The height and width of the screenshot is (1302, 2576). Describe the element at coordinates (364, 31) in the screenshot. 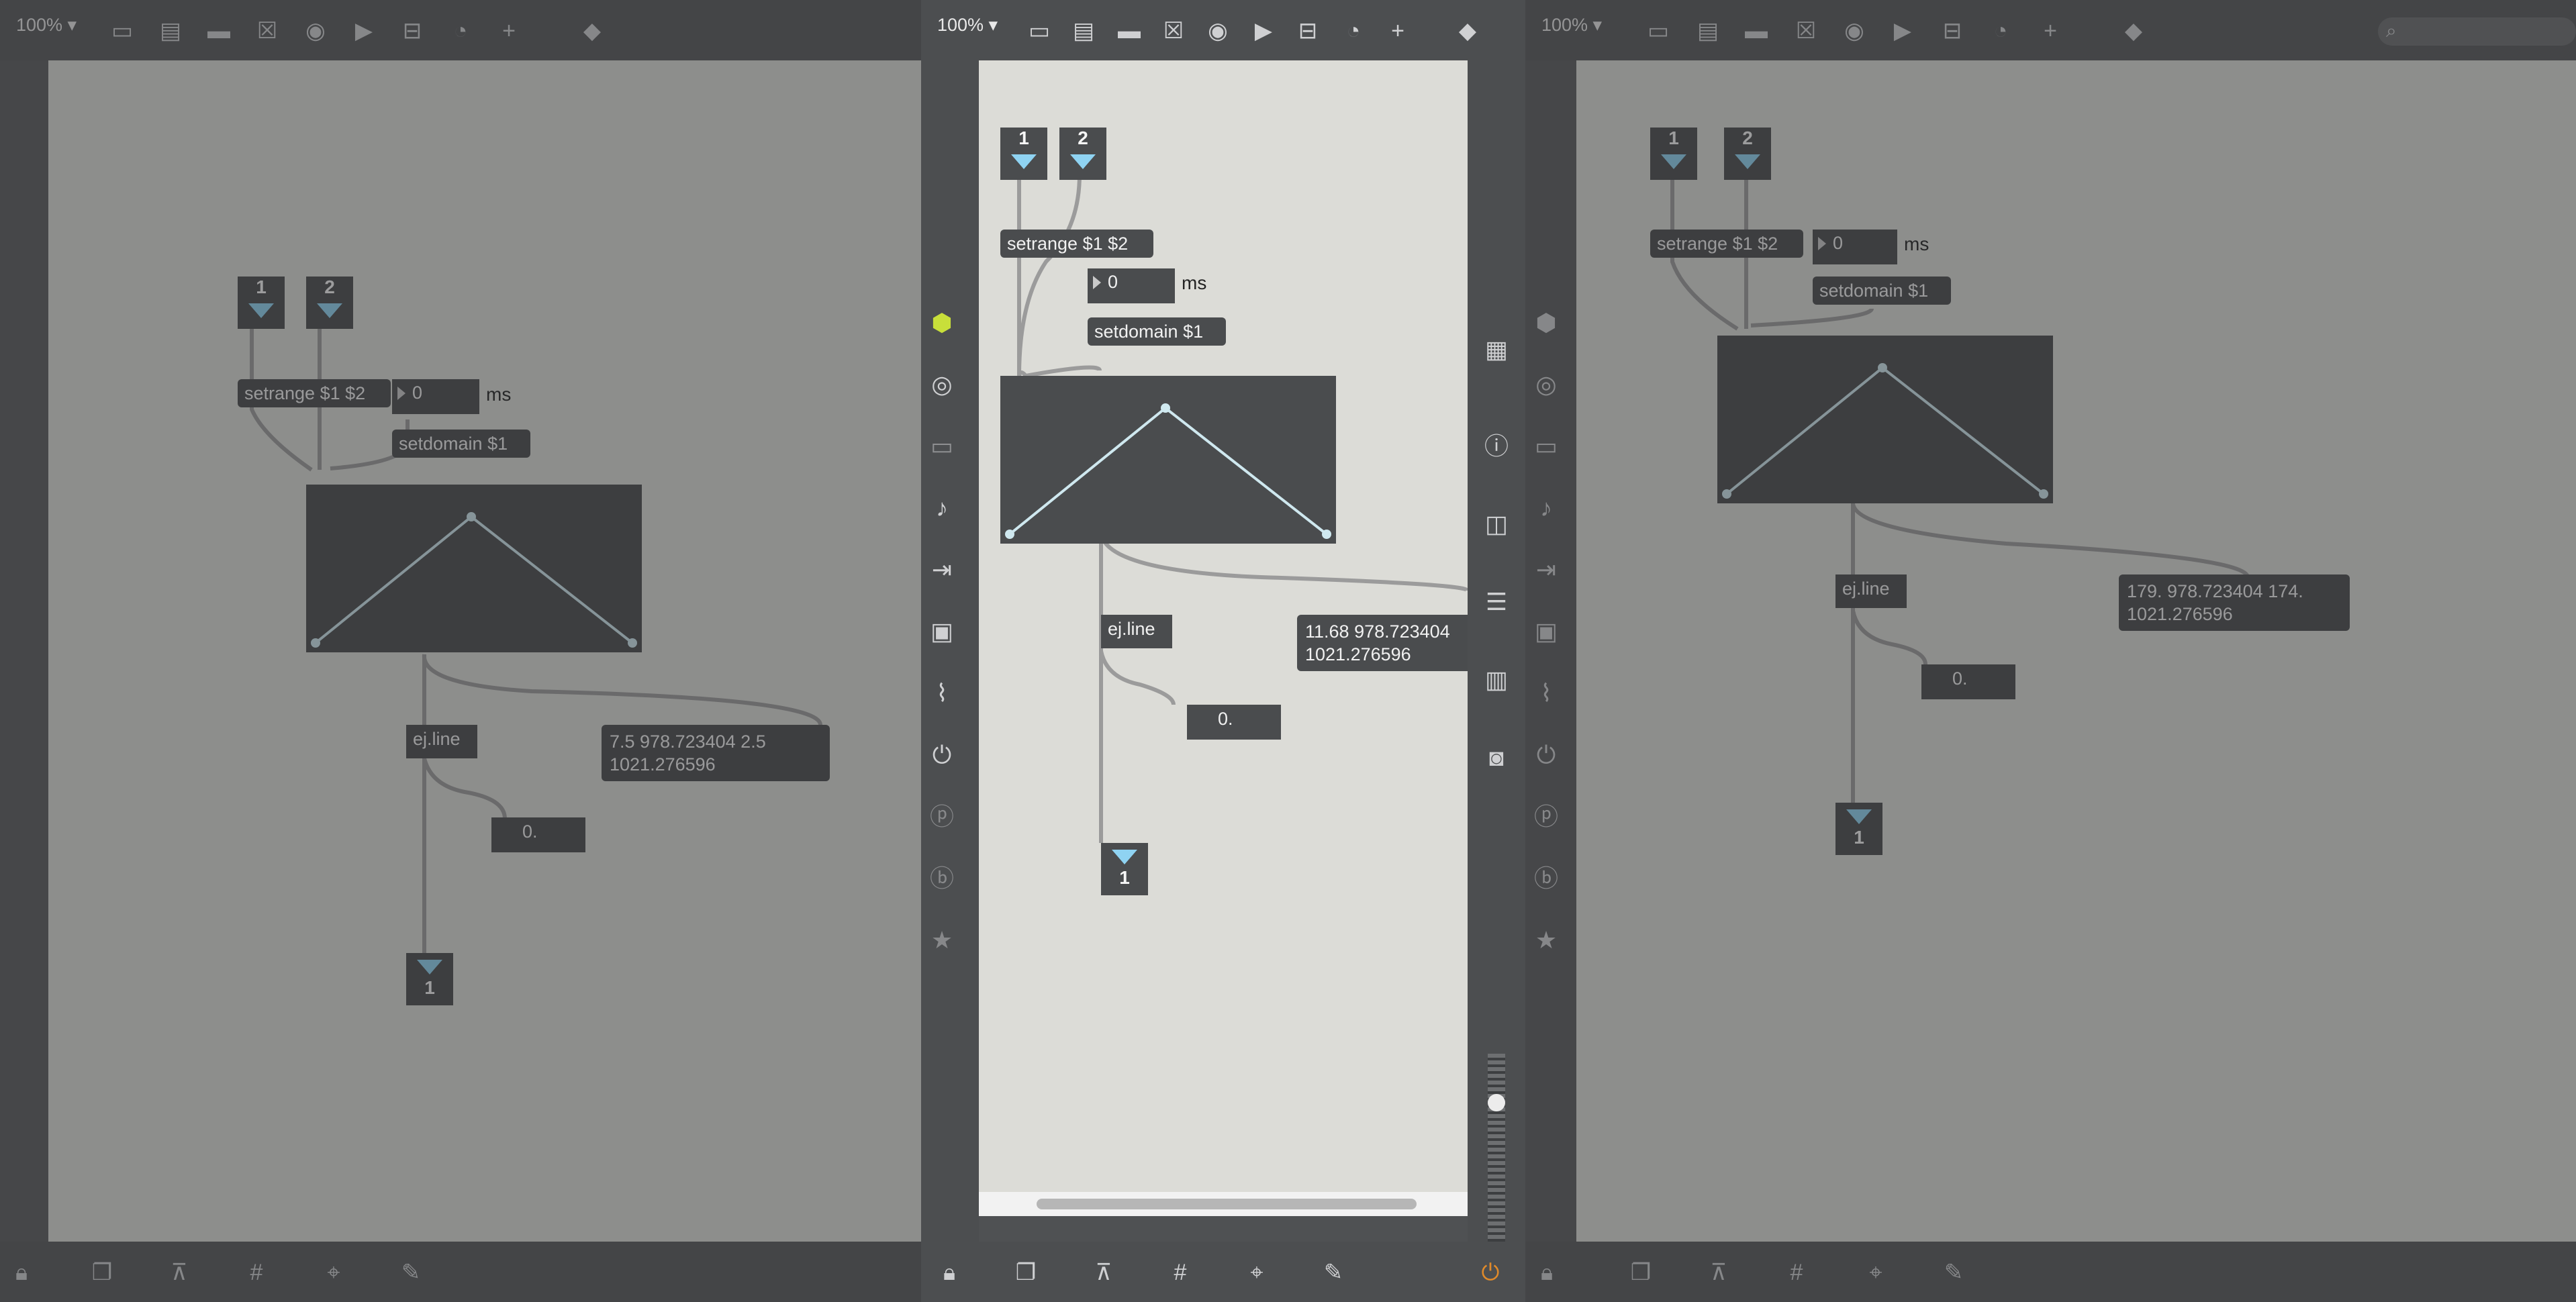

I see `play-icon: ▶` at that location.